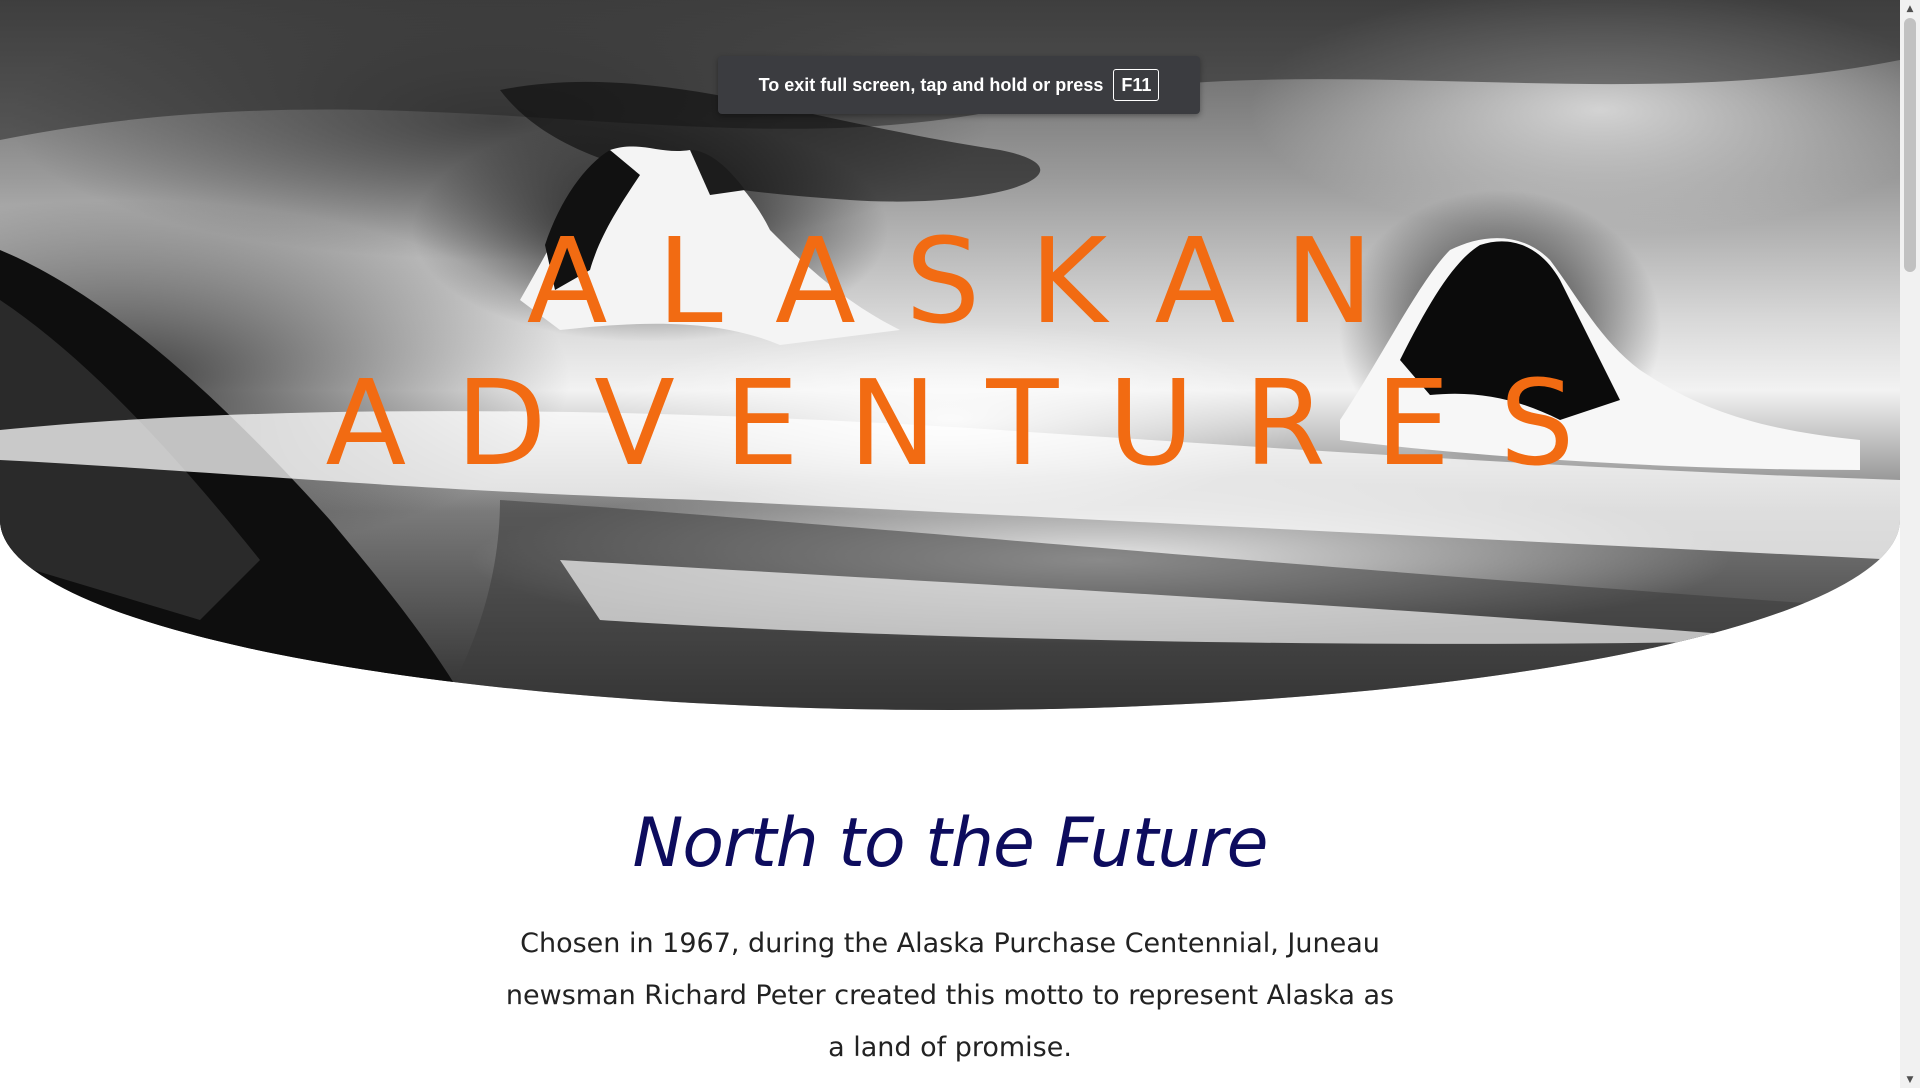  I want to click on hero-title-line-1: ALASKAN, so click(974, 281).